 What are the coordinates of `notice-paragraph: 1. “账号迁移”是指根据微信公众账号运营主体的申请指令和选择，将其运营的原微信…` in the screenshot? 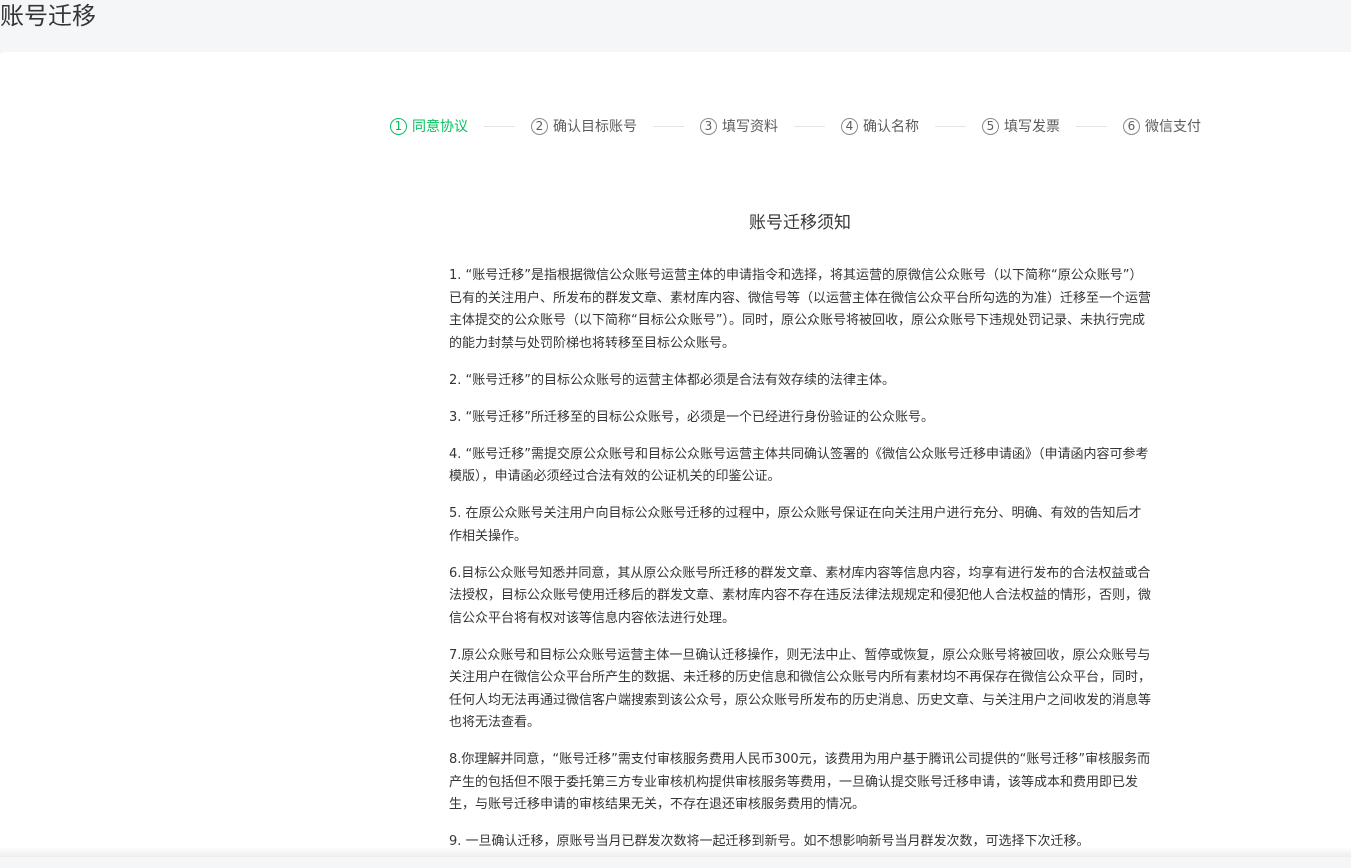 It's located at (800, 309).